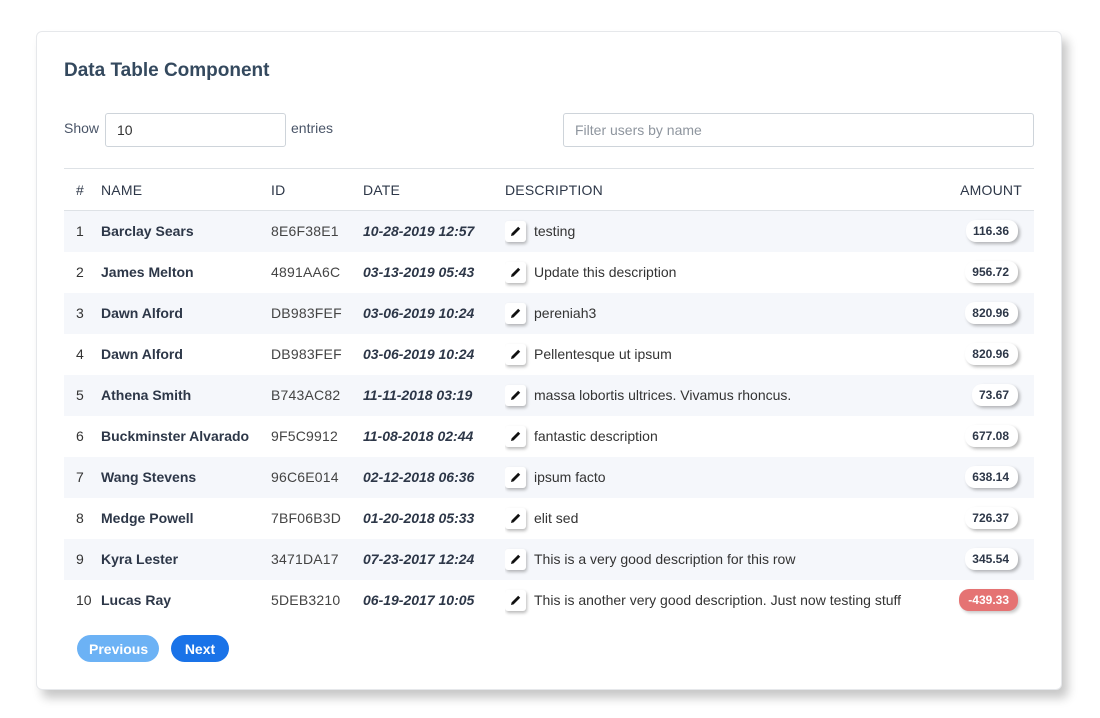 Image resolution: width=1100 pixels, height=718 pixels. What do you see at coordinates (720, 477) in the screenshot?
I see `row-description-cell: ipsum facto` at bounding box center [720, 477].